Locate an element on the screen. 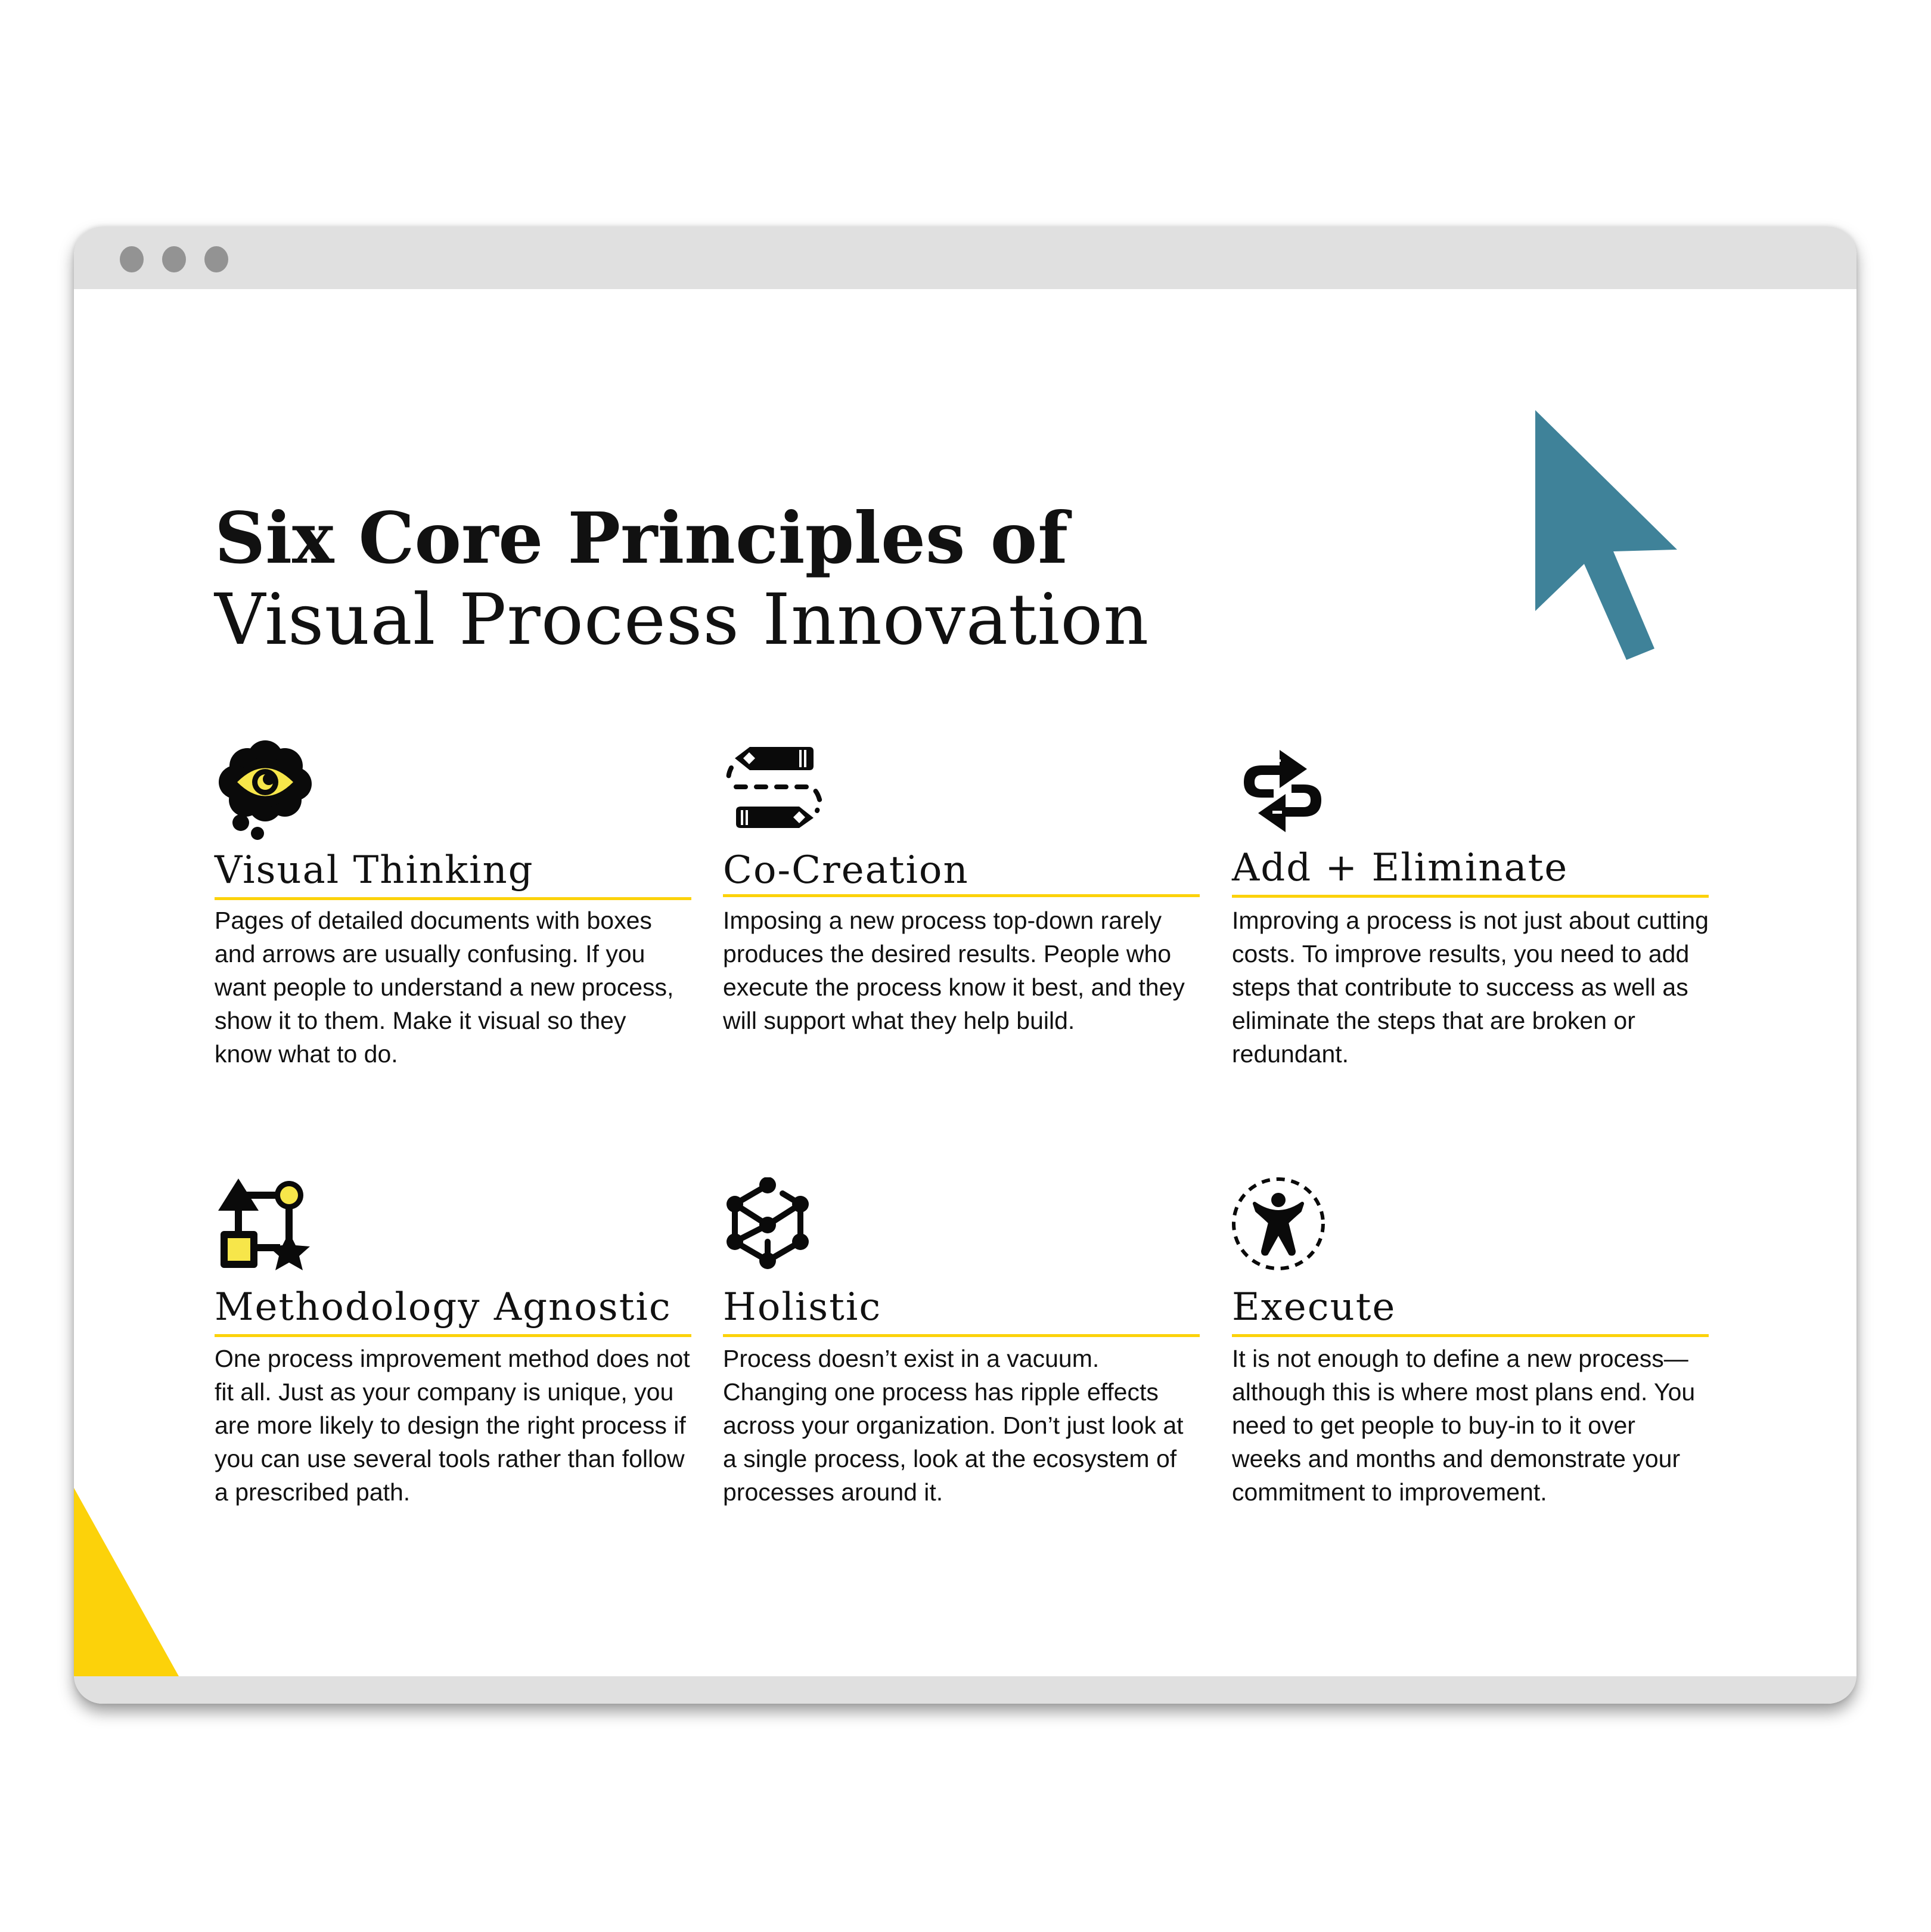 This screenshot has width=1931, height=1932. window-close-dot is located at coordinates (132, 259).